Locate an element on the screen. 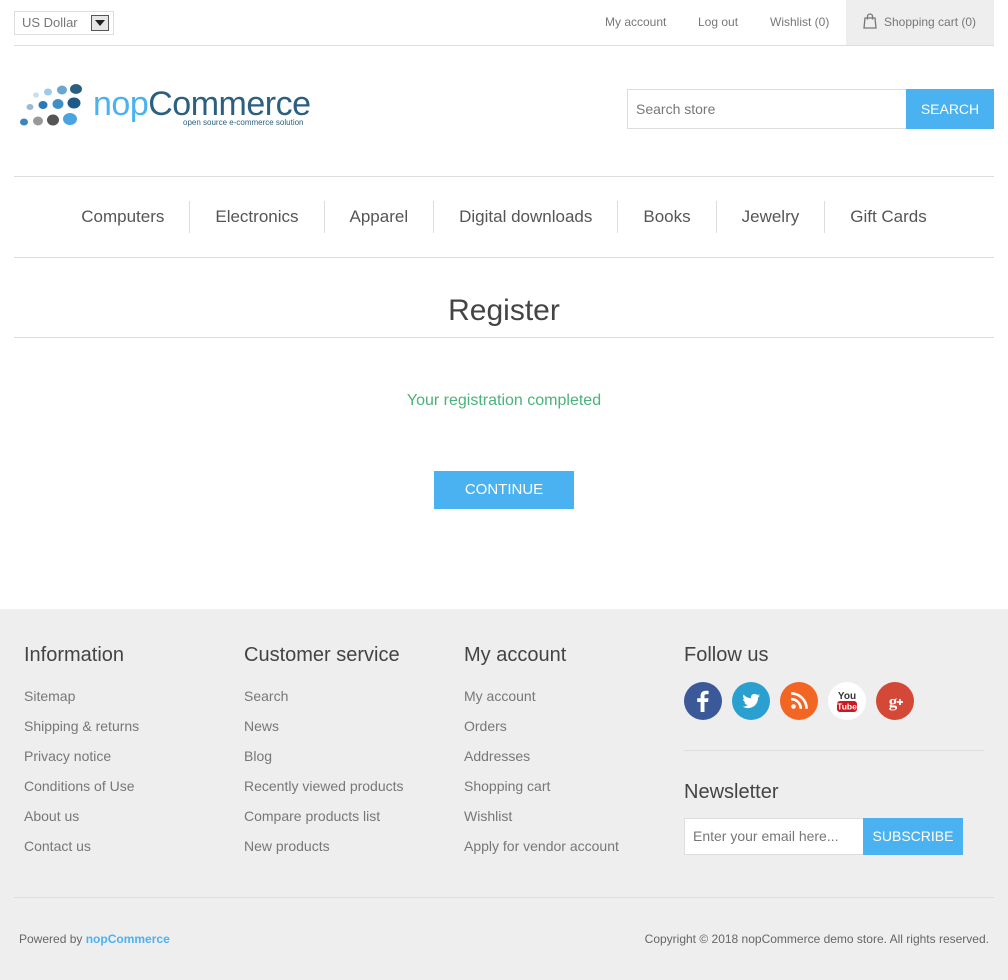  menu-item-electronics: Electronics is located at coordinates (256, 217).